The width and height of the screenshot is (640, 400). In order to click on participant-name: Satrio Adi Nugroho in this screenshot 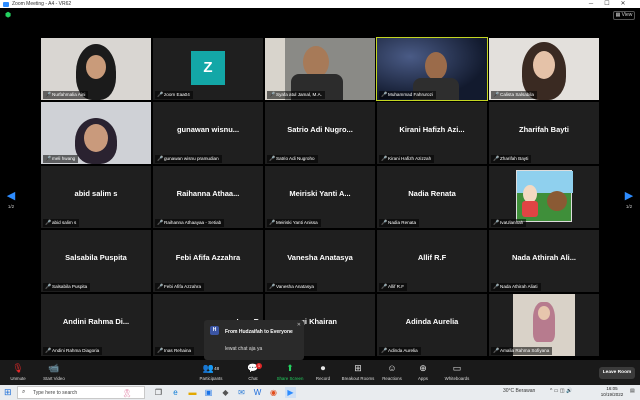, I will do `click(295, 158)`.